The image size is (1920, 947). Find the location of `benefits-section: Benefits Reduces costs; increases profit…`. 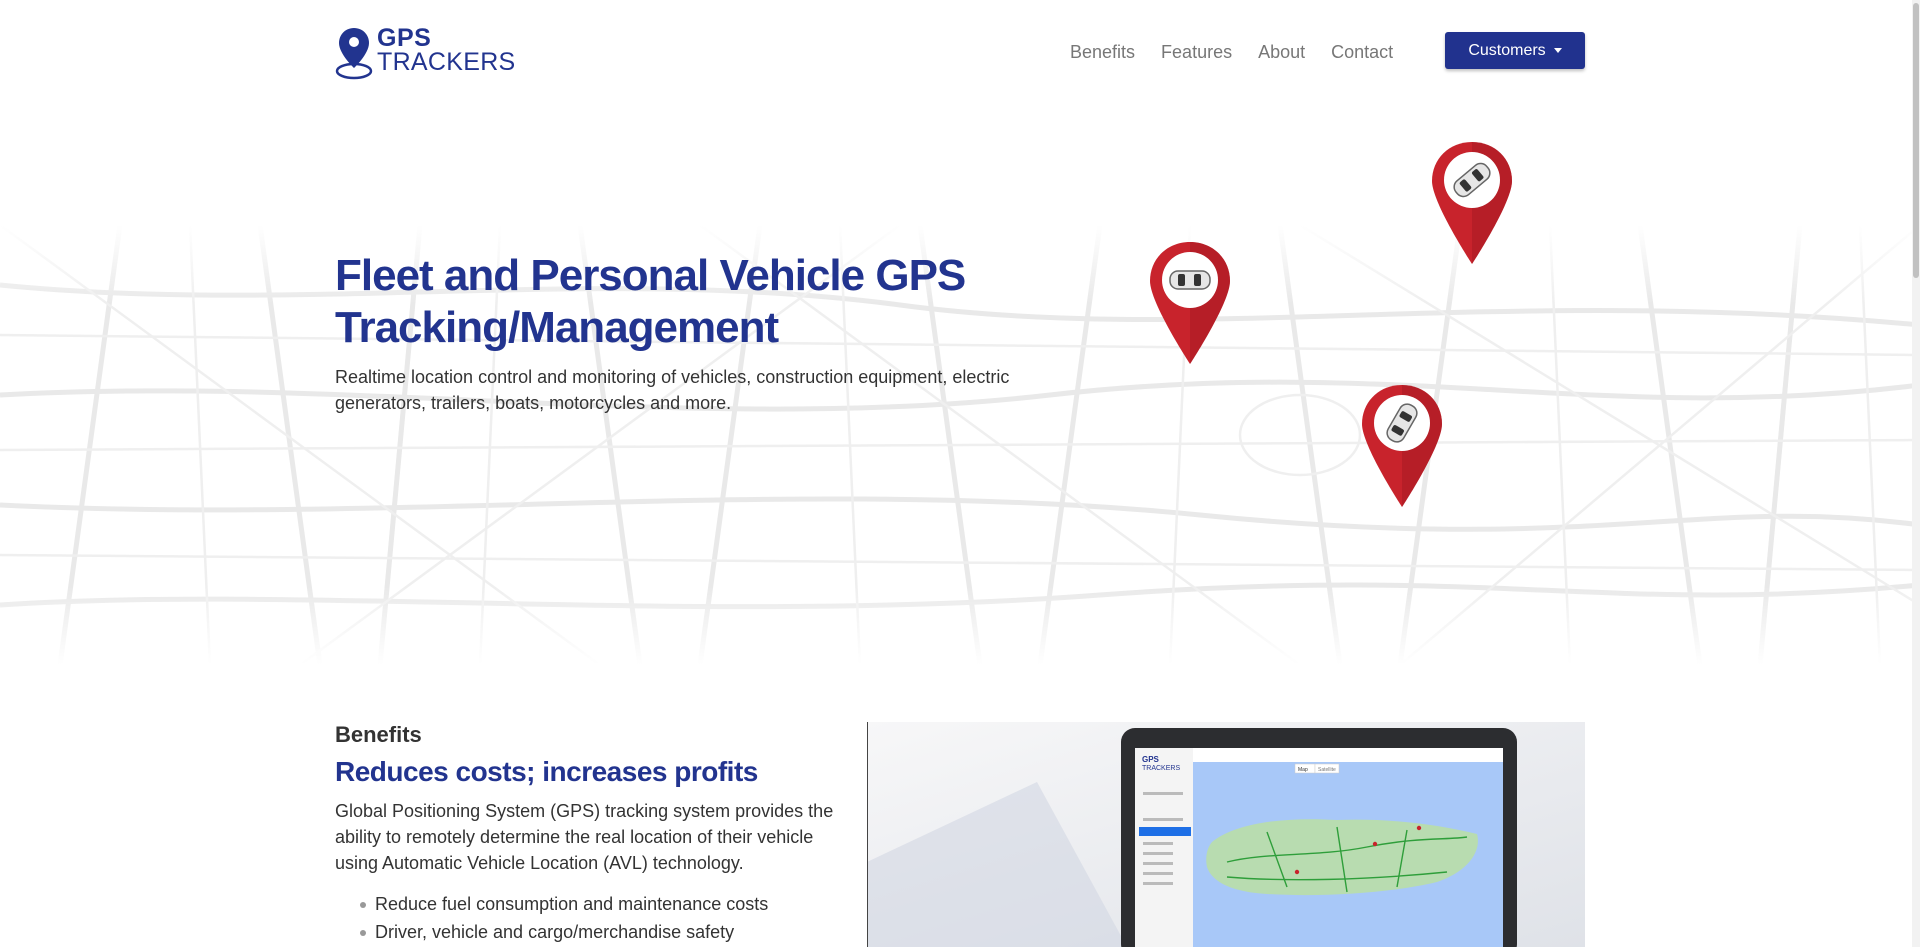

benefits-section: Benefits Reduces costs; increases profit… is located at coordinates (585, 834).